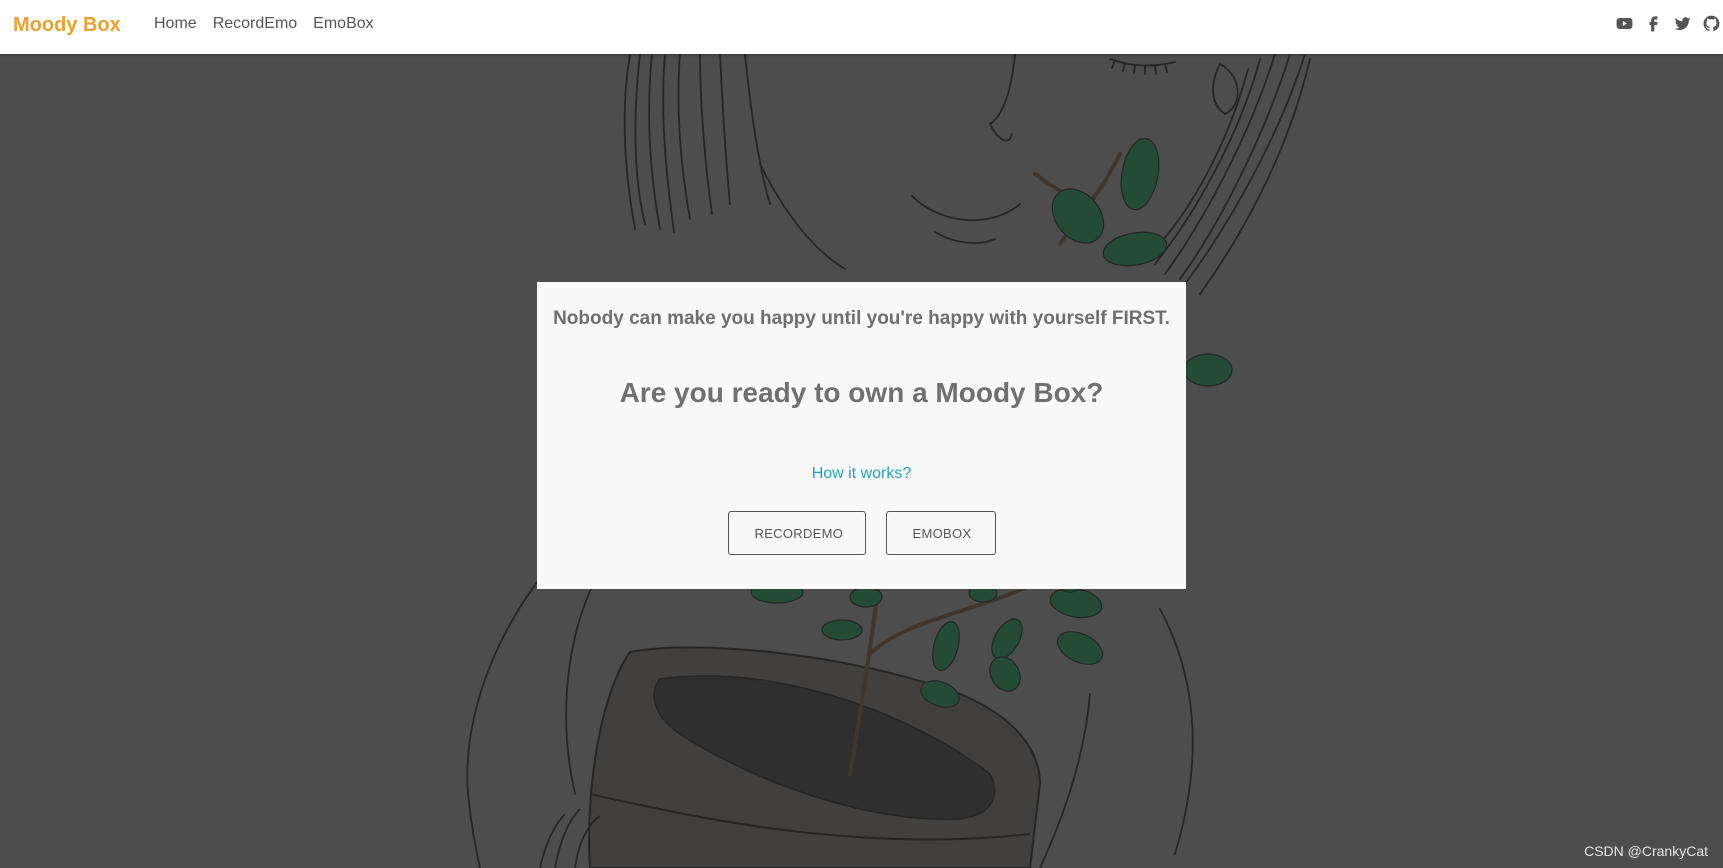  Describe the element at coordinates (1682, 23) in the screenshot. I see `twitter-icon` at that location.